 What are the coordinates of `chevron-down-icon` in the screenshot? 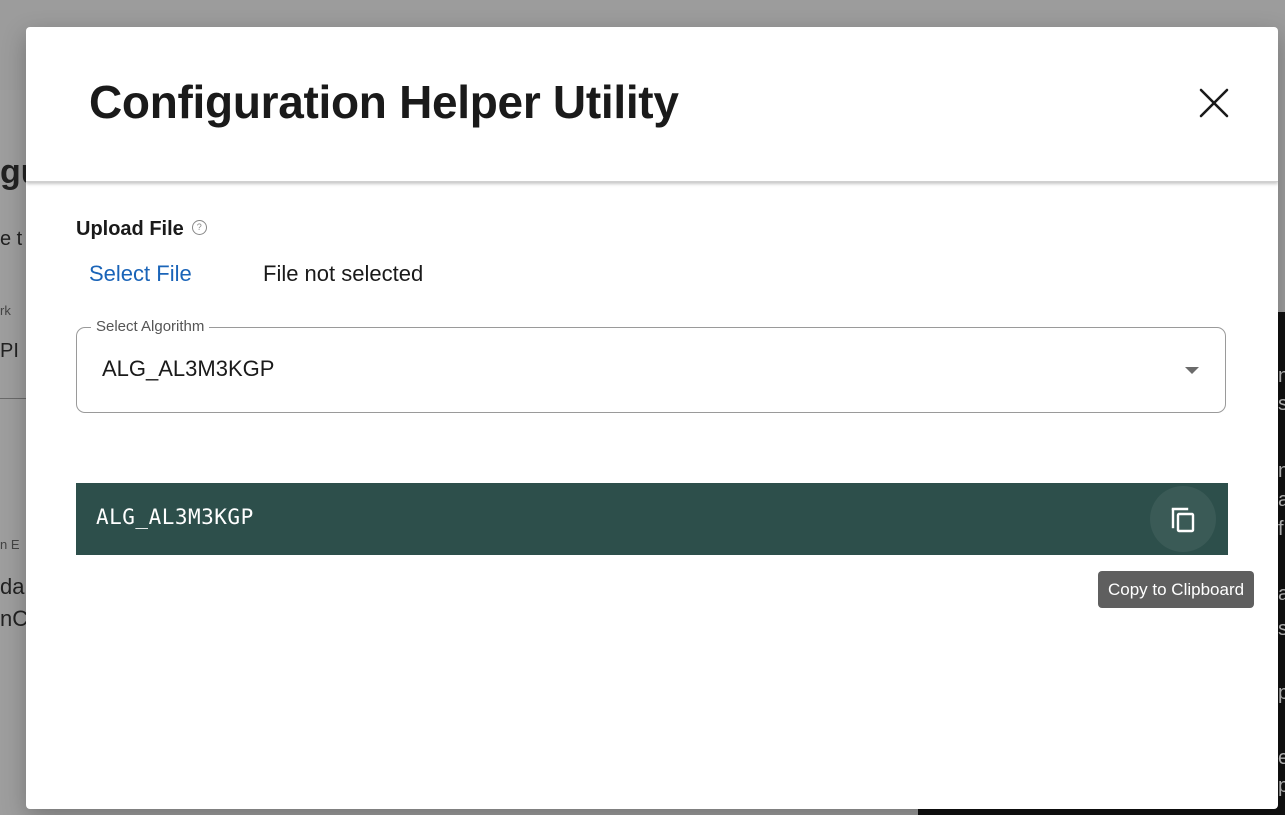 It's located at (1192, 370).